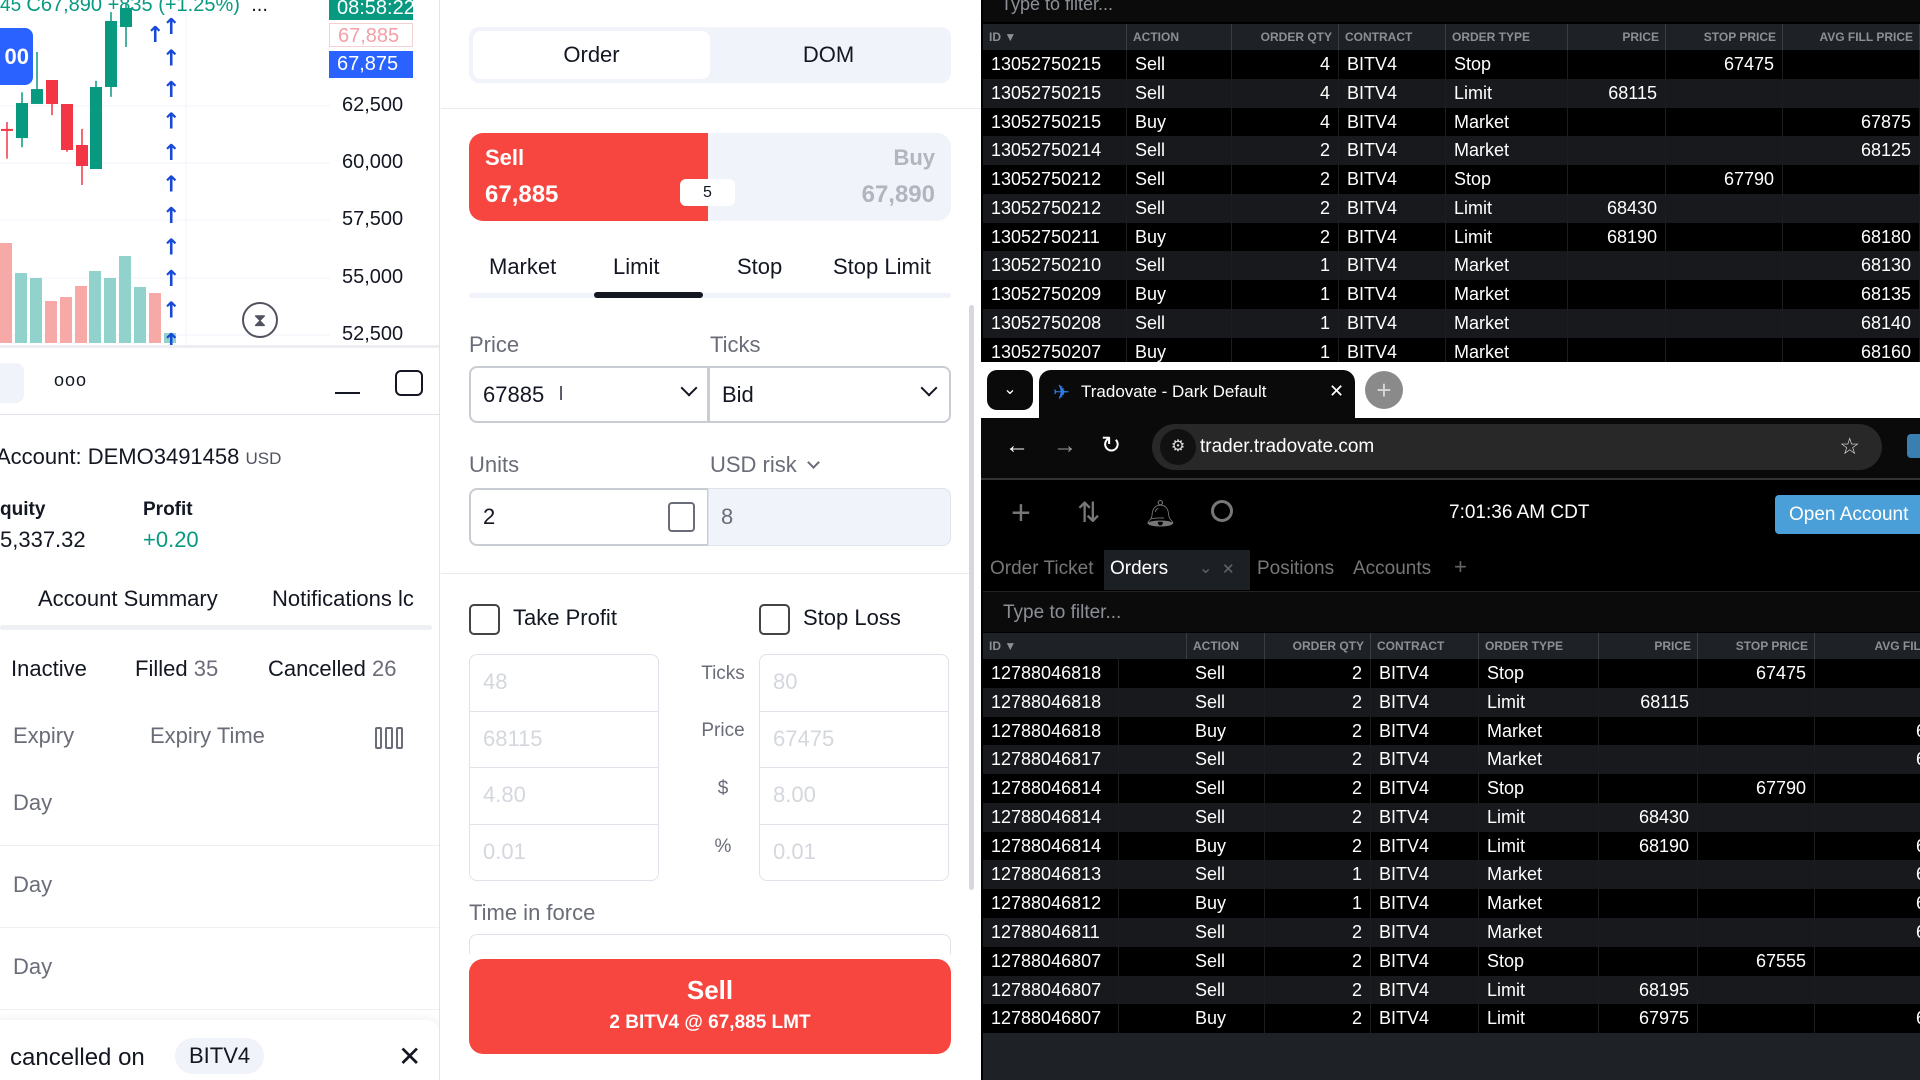 Image resolution: width=1920 pixels, height=1080 pixels. Describe the element at coordinates (176, 669) in the screenshot. I see `filter-filled: Filled 35` at that location.